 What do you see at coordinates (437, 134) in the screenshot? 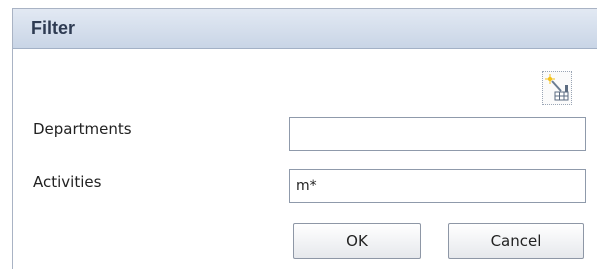
I see `departments-input` at bounding box center [437, 134].